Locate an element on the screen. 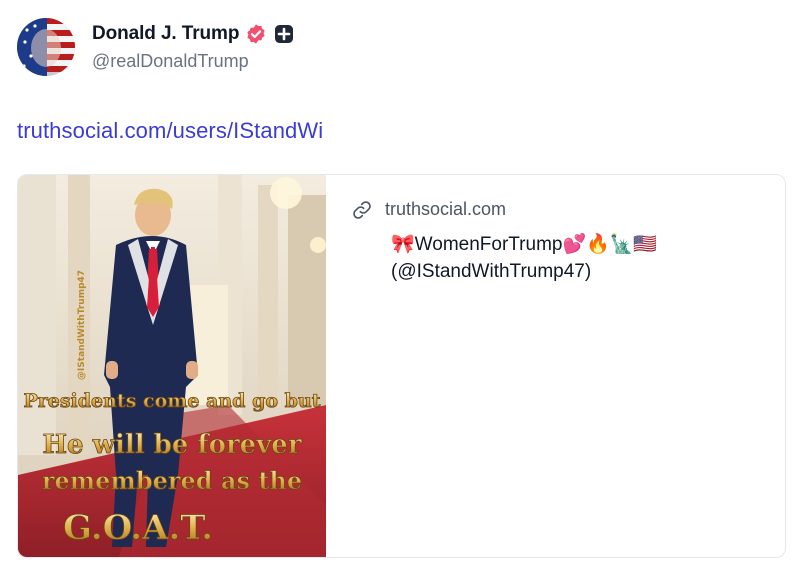 The image size is (800, 566). post-link: truthsocial.com/users/IStandWi is located at coordinates (170, 131).